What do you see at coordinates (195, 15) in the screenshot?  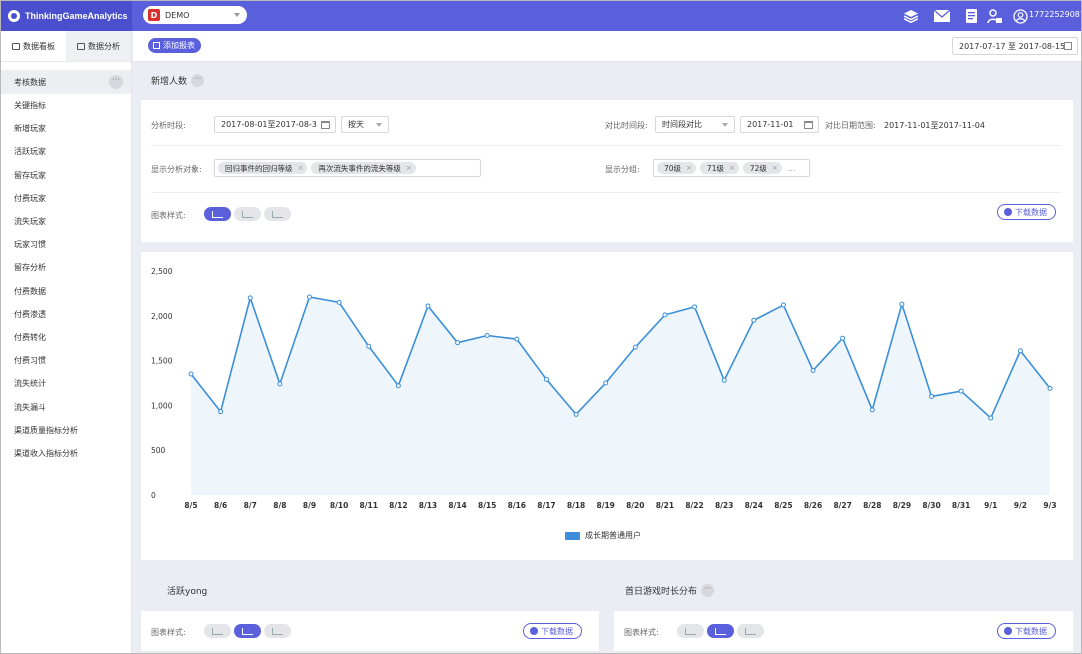 I see `project-select: D DEMO` at bounding box center [195, 15].